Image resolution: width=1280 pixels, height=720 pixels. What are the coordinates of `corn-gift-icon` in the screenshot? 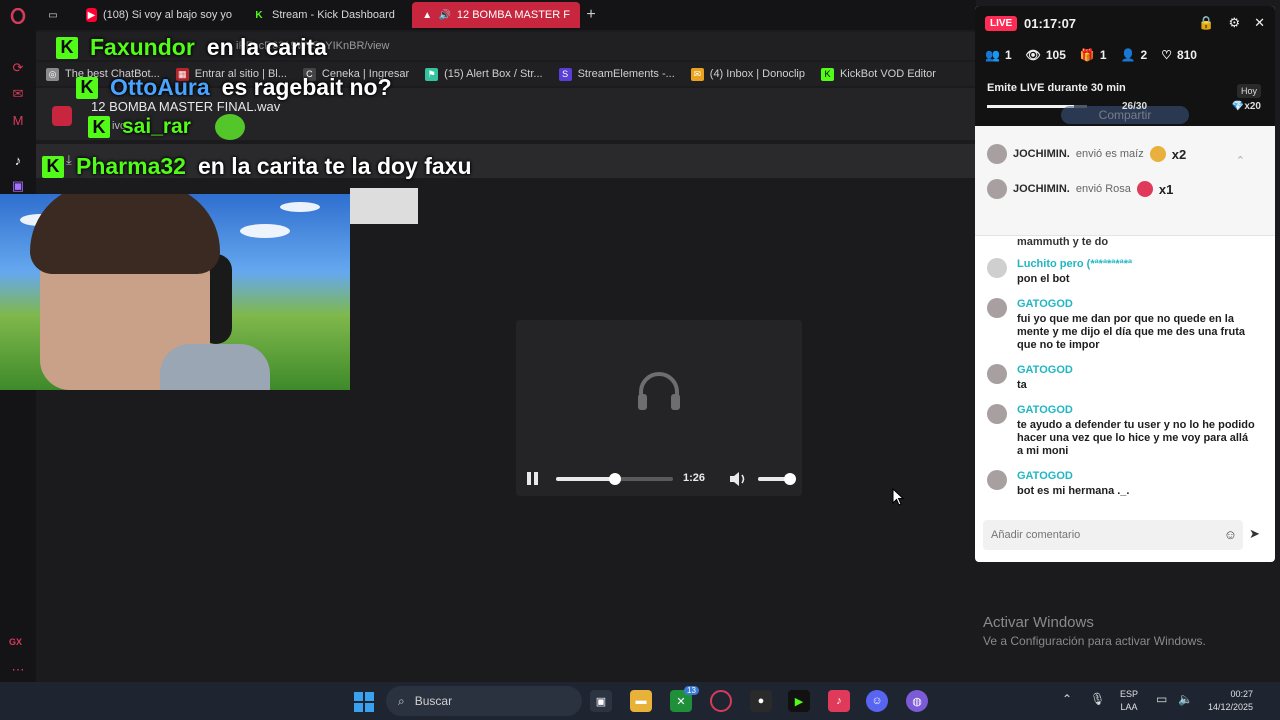 It's located at (1157, 154).